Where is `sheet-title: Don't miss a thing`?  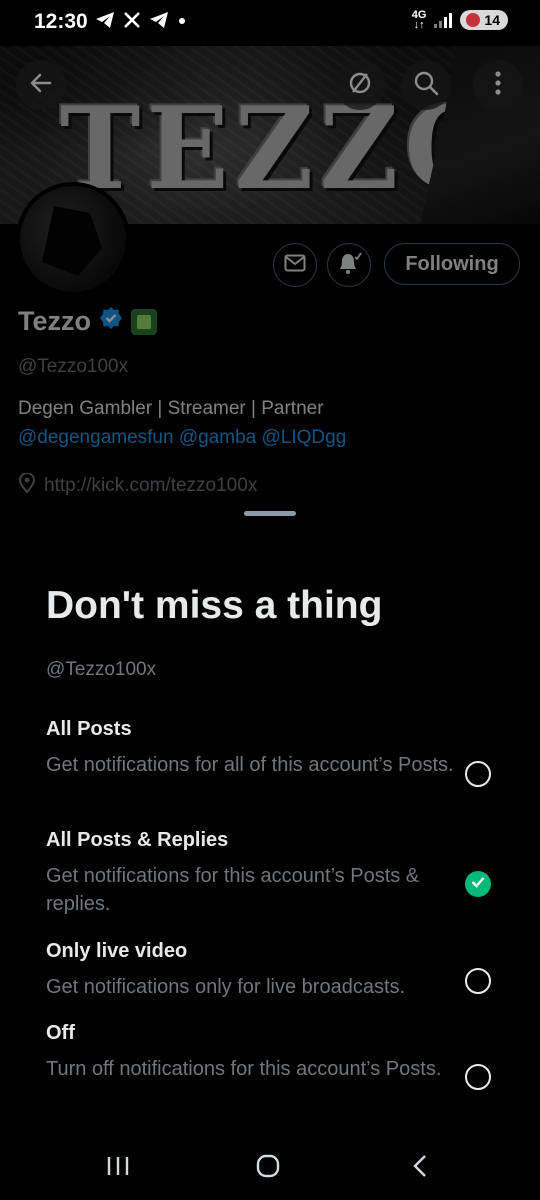
sheet-title: Don't miss a thing is located at coordinates (214, 605).